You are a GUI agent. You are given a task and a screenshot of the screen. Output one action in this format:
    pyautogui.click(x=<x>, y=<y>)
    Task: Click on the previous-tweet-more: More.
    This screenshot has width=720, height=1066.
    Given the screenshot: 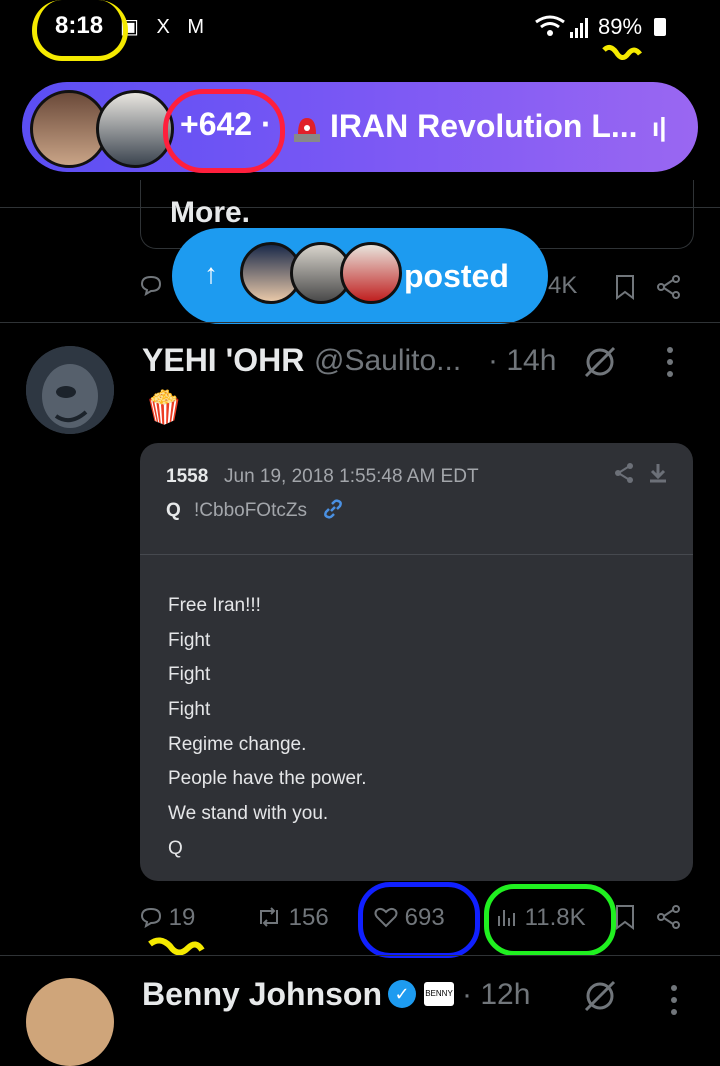 What is the action you would take?
    pyautogui.click(x=210, y=212)
    